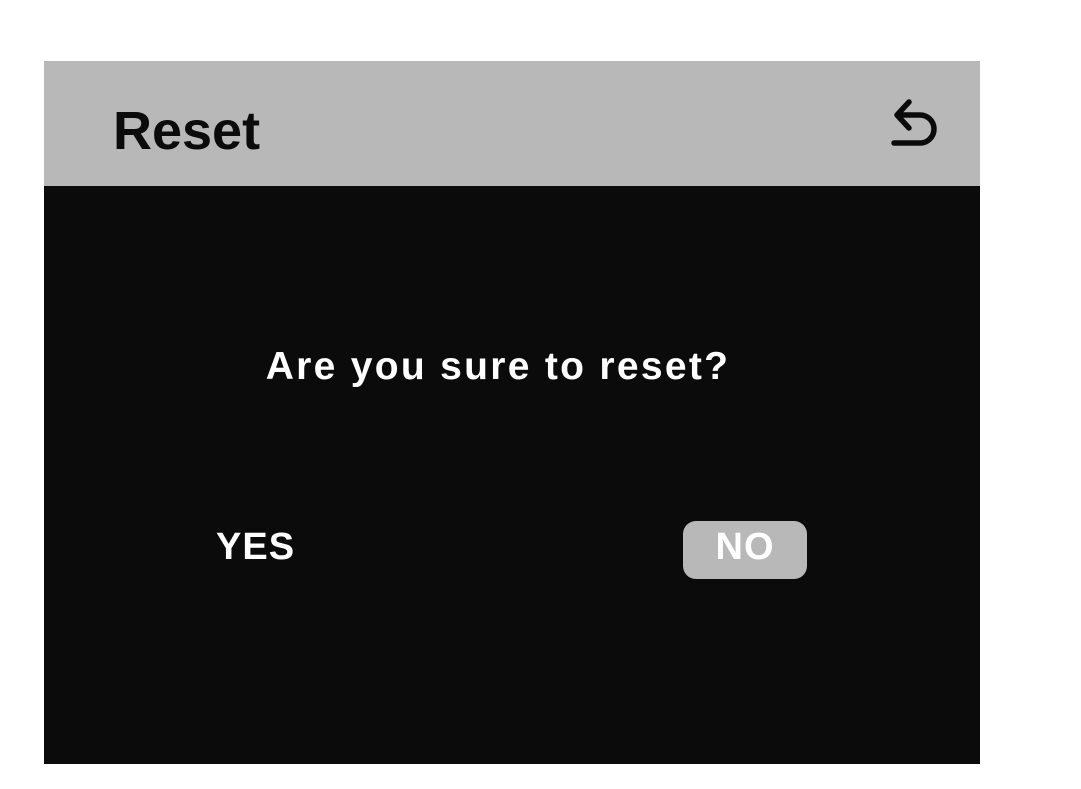  Describe the element at coordinates (512, 123) in the screenshot. I see `header-bar: Reset` at that location.